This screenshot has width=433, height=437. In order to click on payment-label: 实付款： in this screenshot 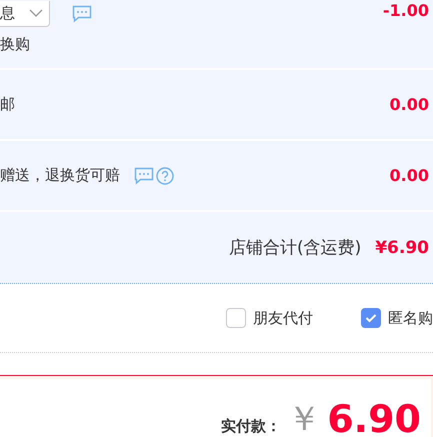, I will do `click(251, 426)`.